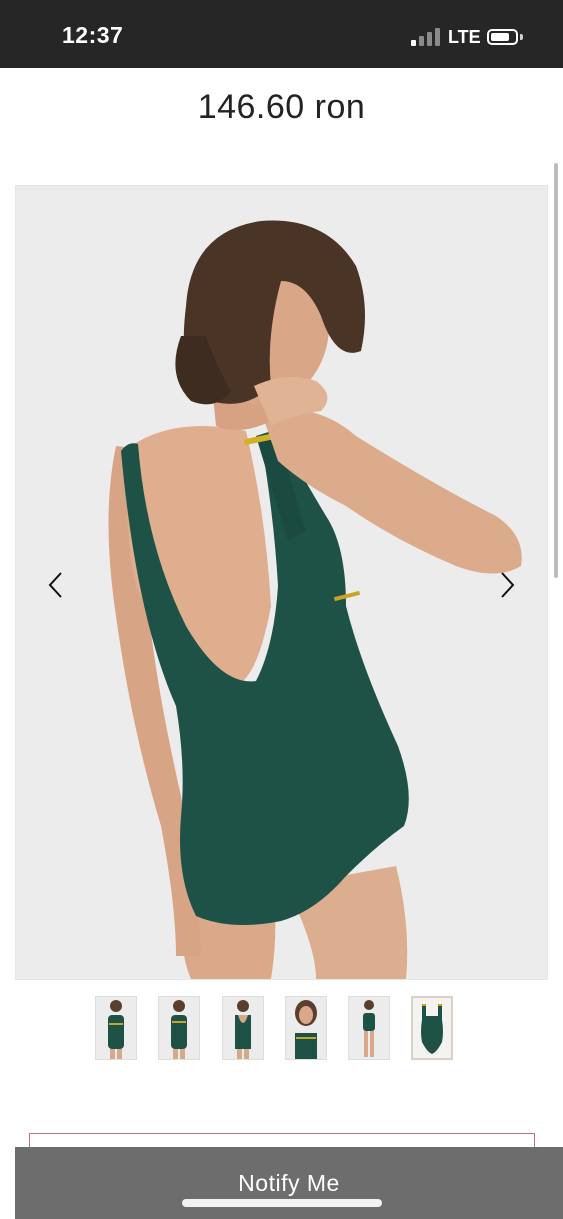 This screenshot has height=1219, width=563. What do you see at coordinates (289, 1183) in the screenshot?
I see `notify-me-button: Notify Me` at bounding box center [289, 1183].